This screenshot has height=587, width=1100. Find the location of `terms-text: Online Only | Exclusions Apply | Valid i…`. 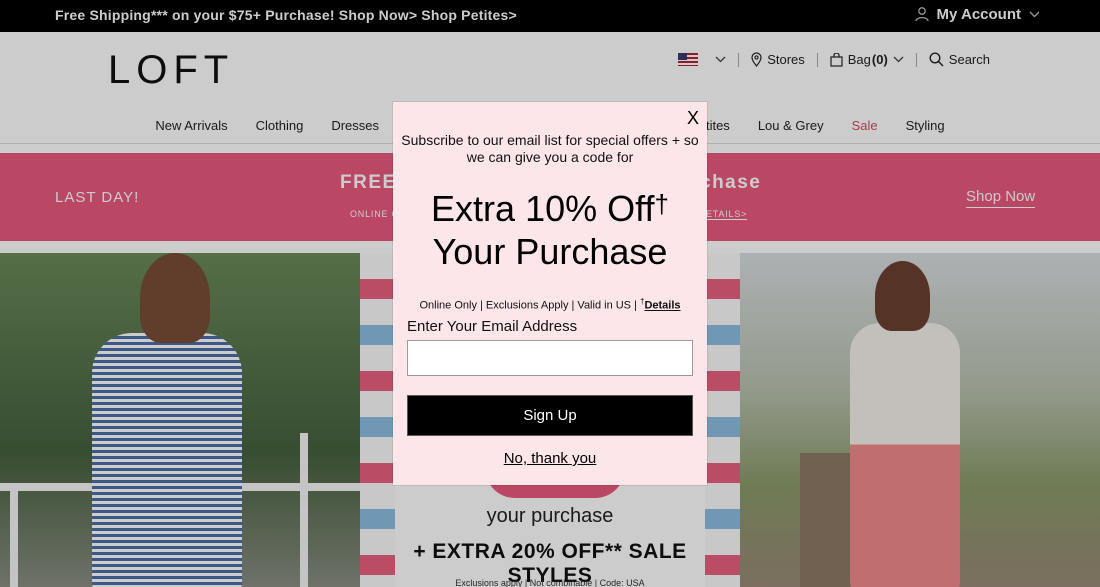

terms-text: Online Only | Exclusions Apply | Valid i… is located at coordinates (529, 305).